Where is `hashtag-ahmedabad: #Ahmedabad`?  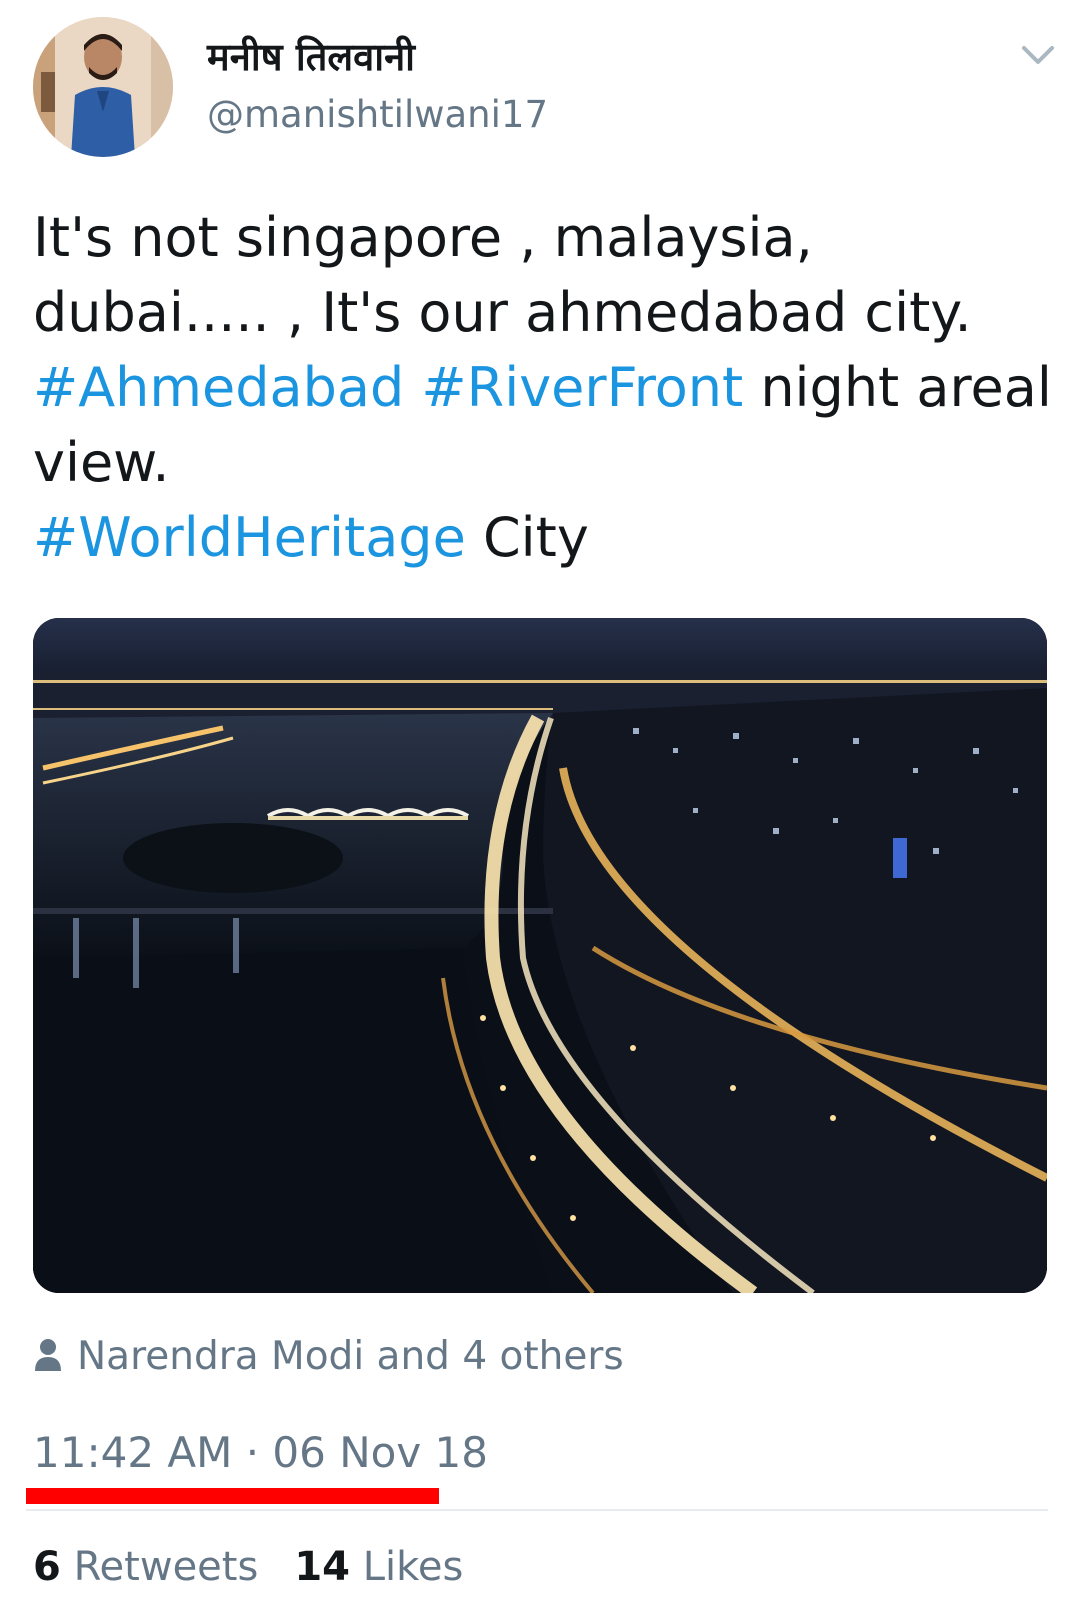
hashtag-ahmedabad: #Ahmedabad is located at coordinates (218, 387).